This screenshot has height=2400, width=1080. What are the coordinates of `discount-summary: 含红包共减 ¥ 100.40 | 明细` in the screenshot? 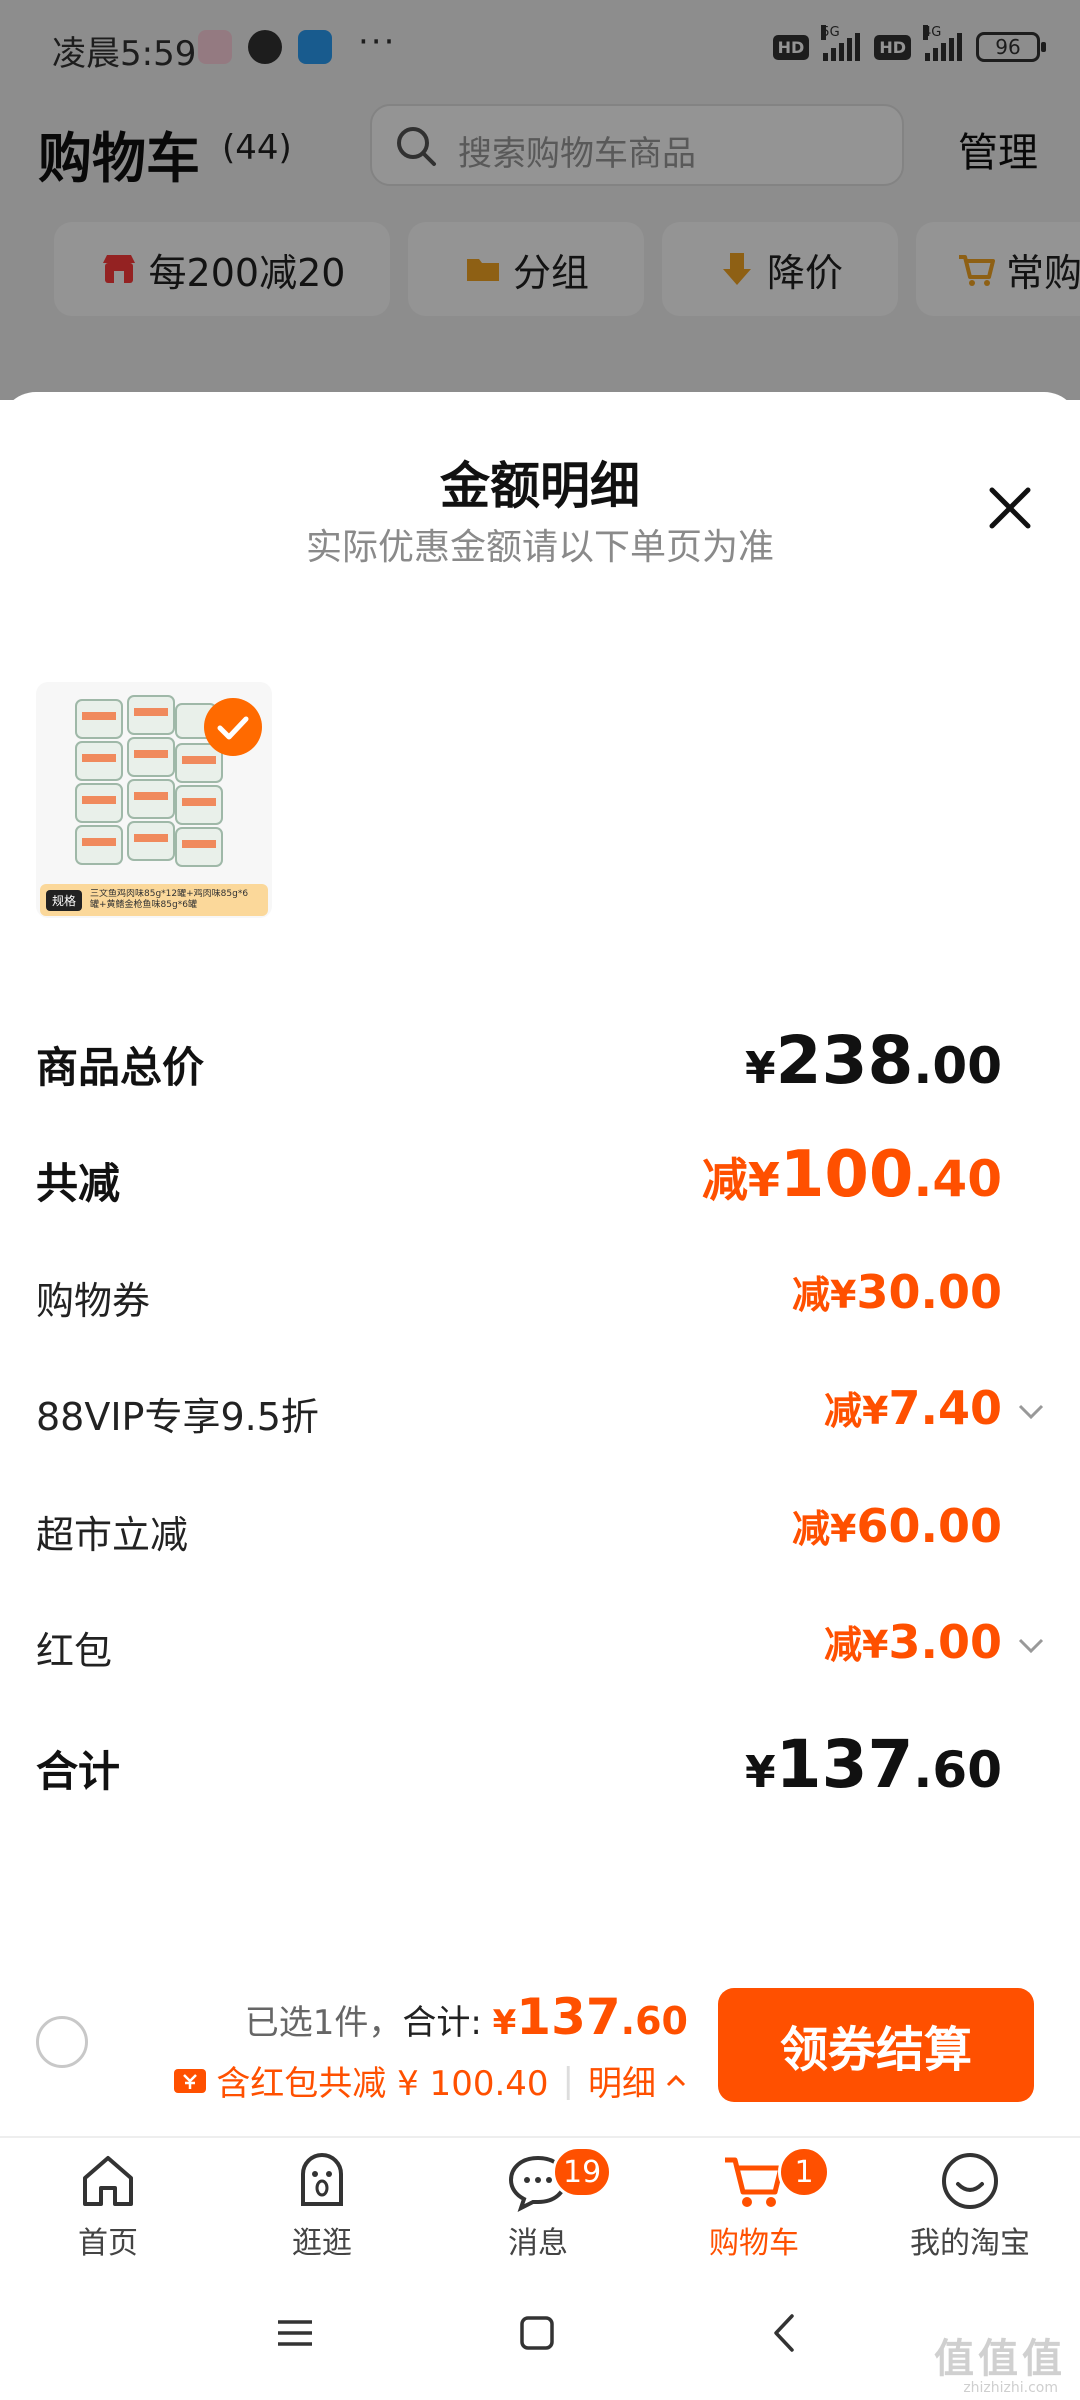 It's located at (430, 2080).